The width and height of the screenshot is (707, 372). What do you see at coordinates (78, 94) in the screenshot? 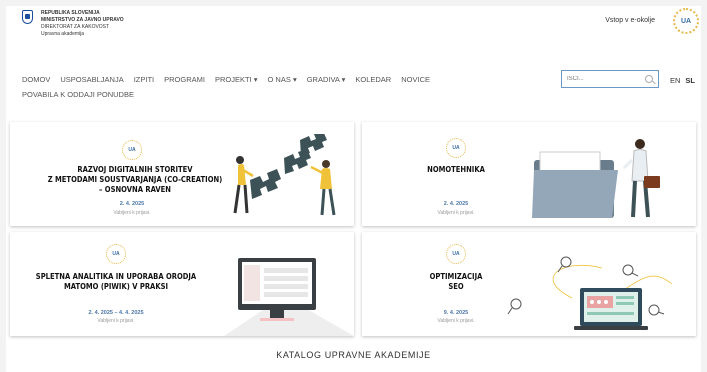
I see `nav-item-povabila: POVABILA K ODDAJI PONUDBE` at bounding box center [78, 94].